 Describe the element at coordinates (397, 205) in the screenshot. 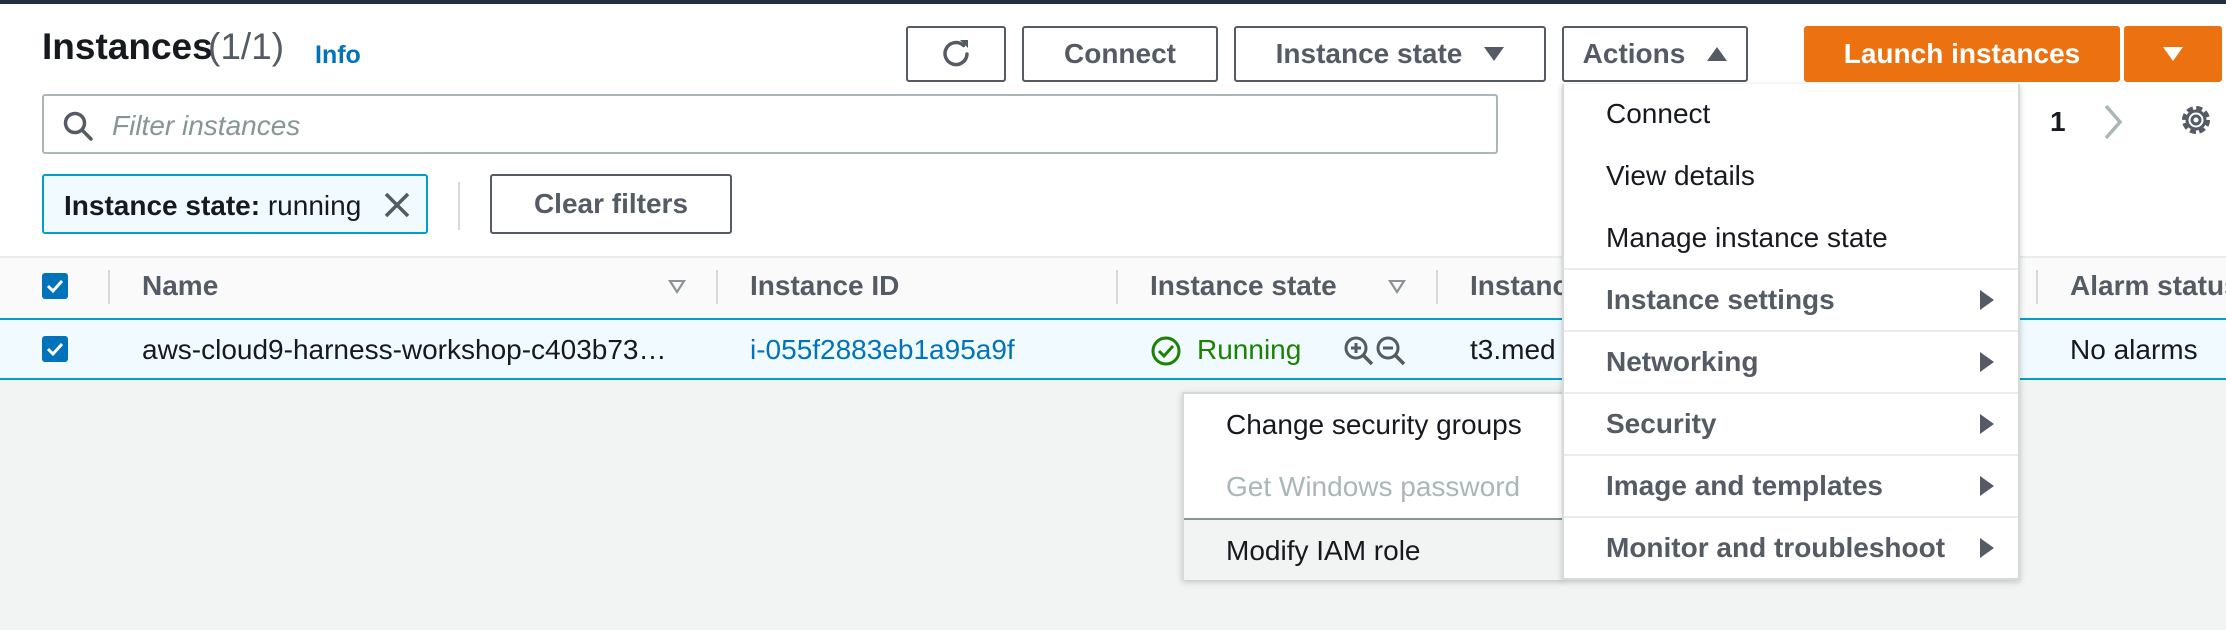

I see `close-icon` at that location.